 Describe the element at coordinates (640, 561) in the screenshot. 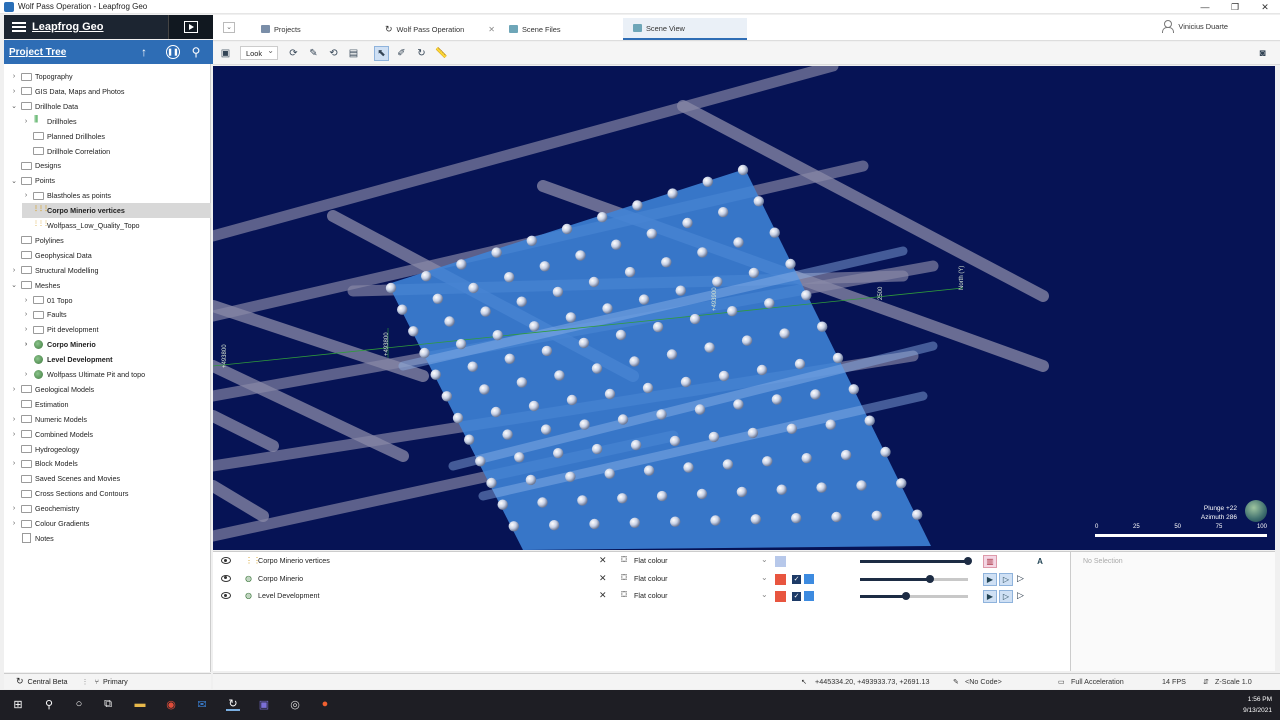

I see `layer-row: ⋮⋮ Corpo Minerio vertices ✕ ⛋ Flat colour ⌄ ▥ A` at that location.